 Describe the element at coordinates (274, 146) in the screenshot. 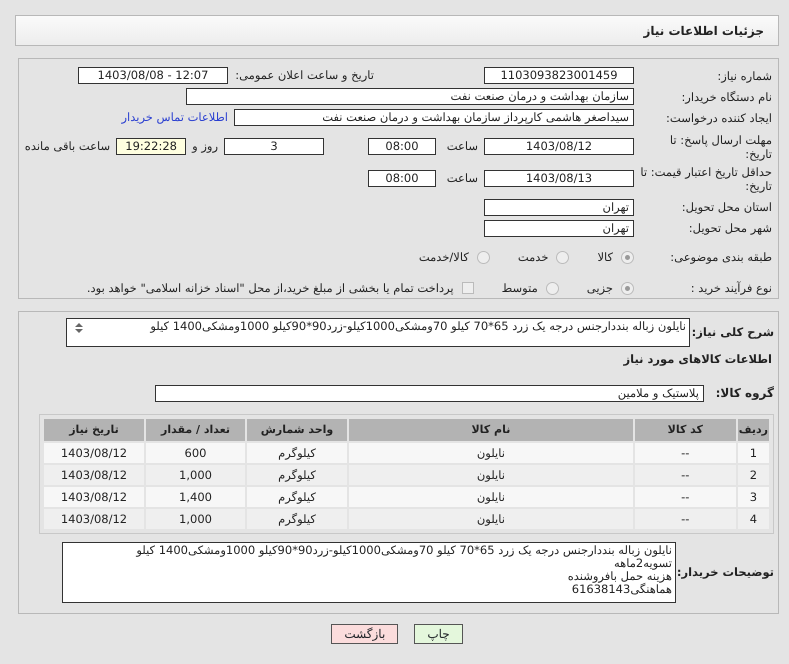

I see `days-field: 3` at that location.